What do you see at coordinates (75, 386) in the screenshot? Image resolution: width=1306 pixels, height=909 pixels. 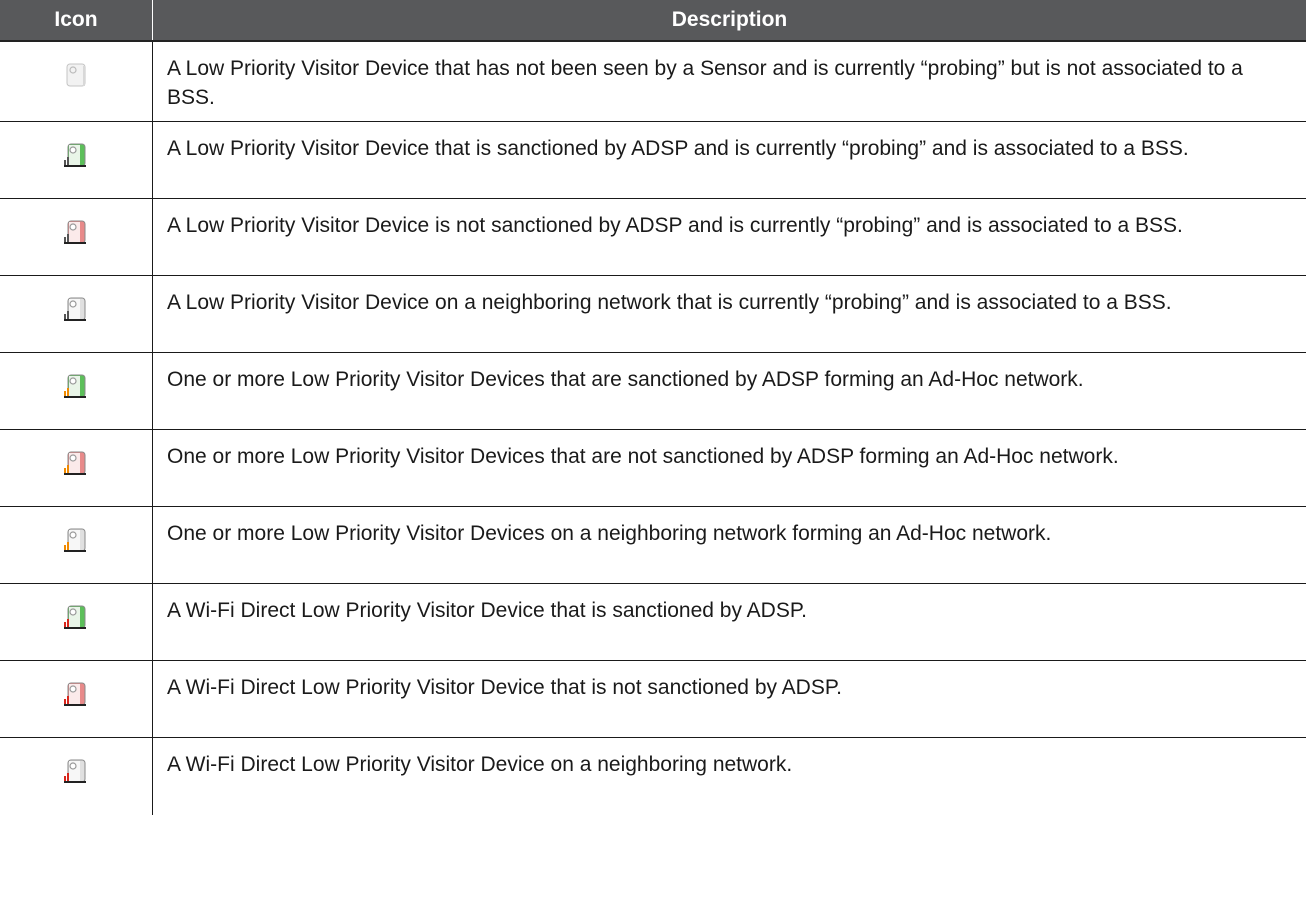 I see `visitor-device-sanctioned-adhoc-icon` at bounding box center [75, 386].